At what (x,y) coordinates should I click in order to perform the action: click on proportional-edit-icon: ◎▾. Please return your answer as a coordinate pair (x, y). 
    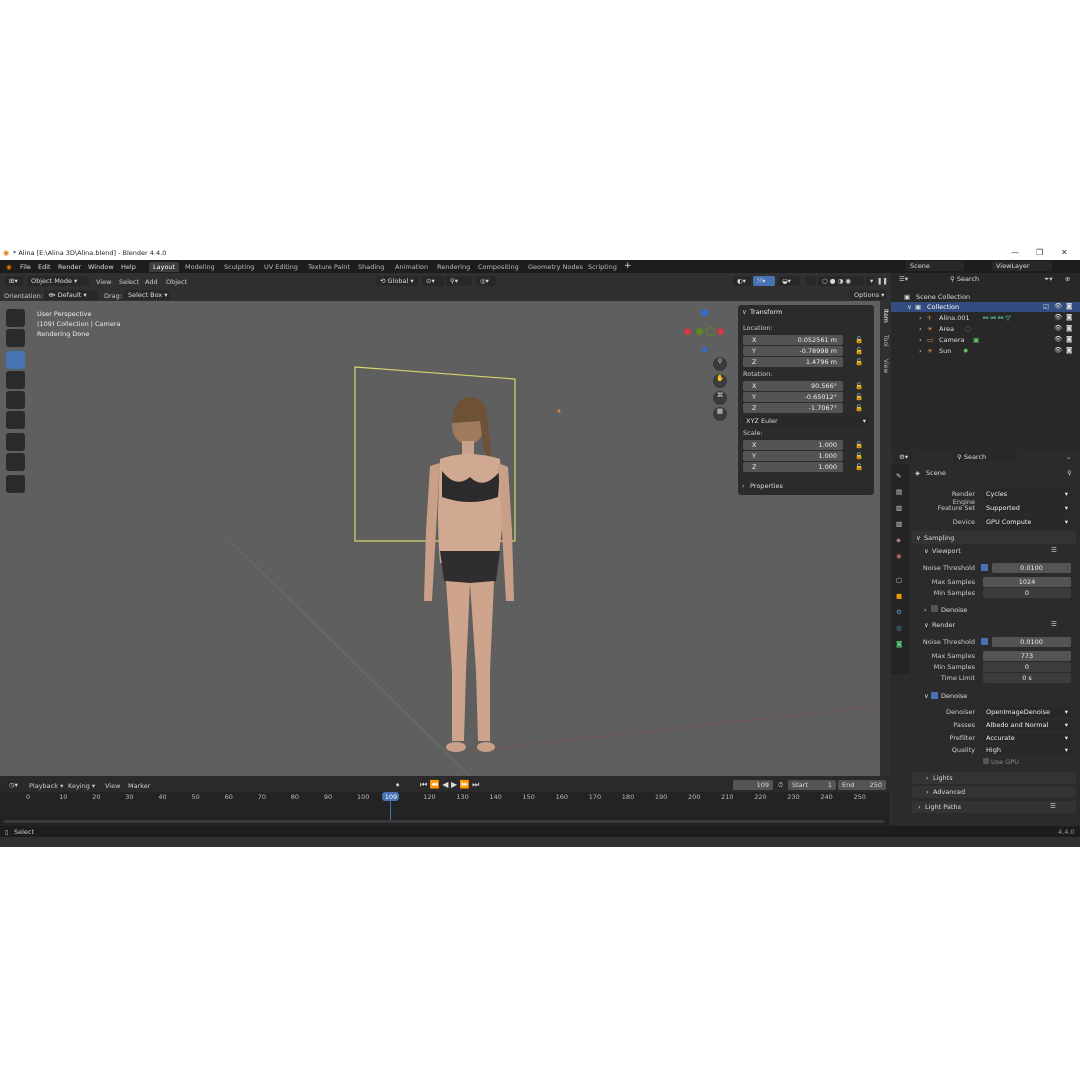
    Looking at the image, I should click on (486, 281).